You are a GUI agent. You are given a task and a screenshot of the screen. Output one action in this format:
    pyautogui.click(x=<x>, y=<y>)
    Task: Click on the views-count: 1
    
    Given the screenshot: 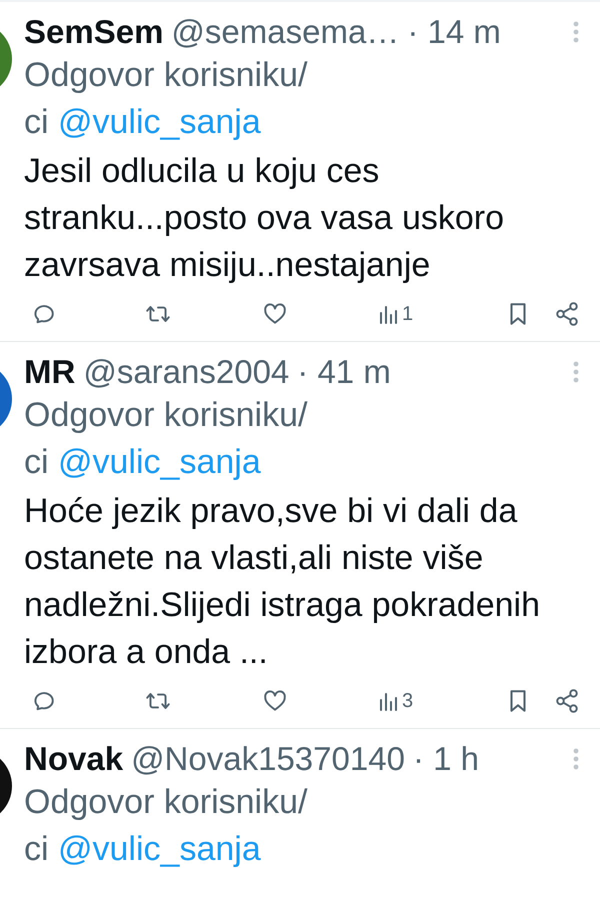 What is the action you would take?
    pyautogui.click(x=408, y=314)
    